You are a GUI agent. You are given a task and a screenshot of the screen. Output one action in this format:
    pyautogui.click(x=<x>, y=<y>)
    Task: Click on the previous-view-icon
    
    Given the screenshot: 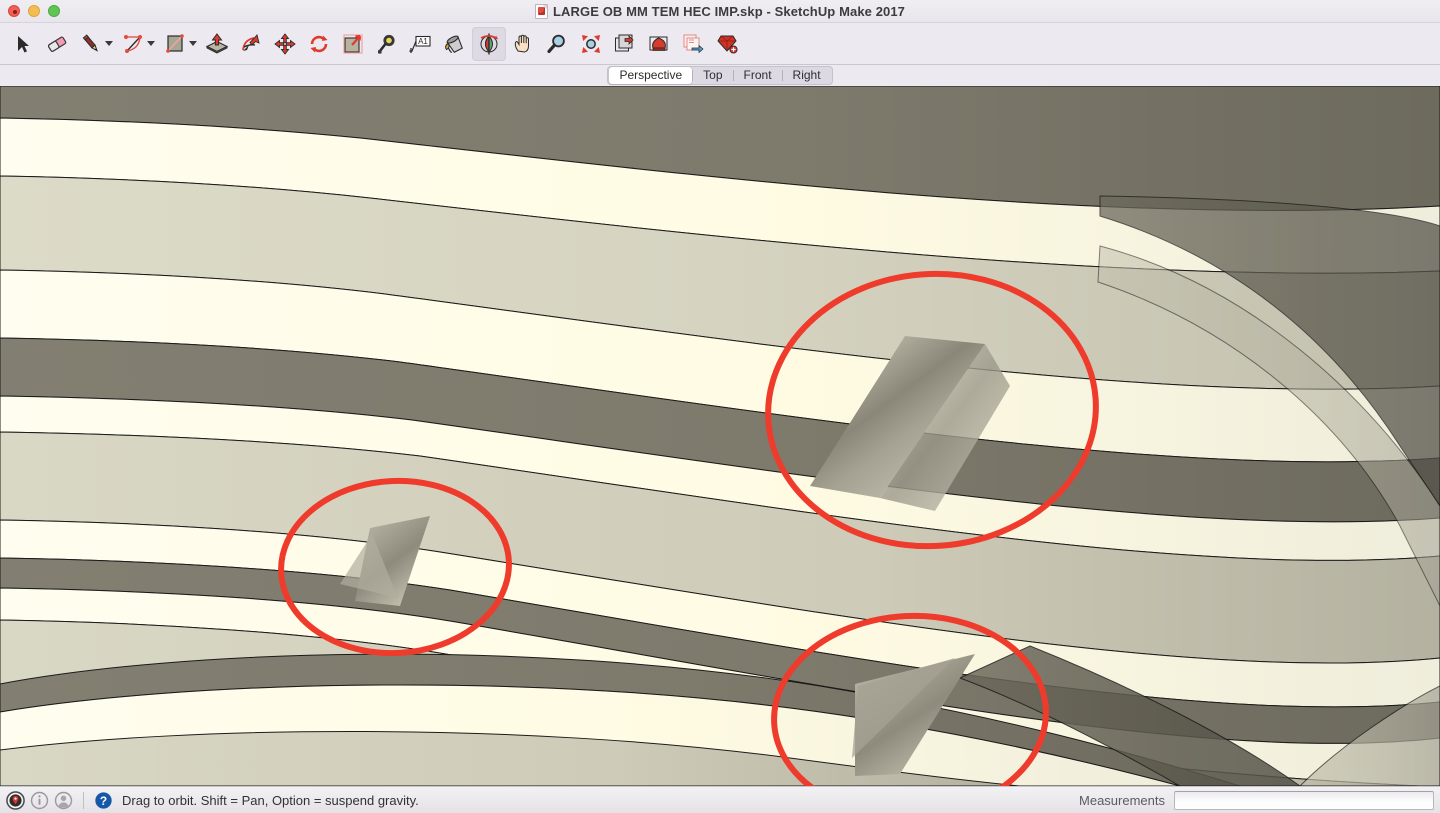 What is the action you would take?
    pyautogui.click(x=624, y=42)
    